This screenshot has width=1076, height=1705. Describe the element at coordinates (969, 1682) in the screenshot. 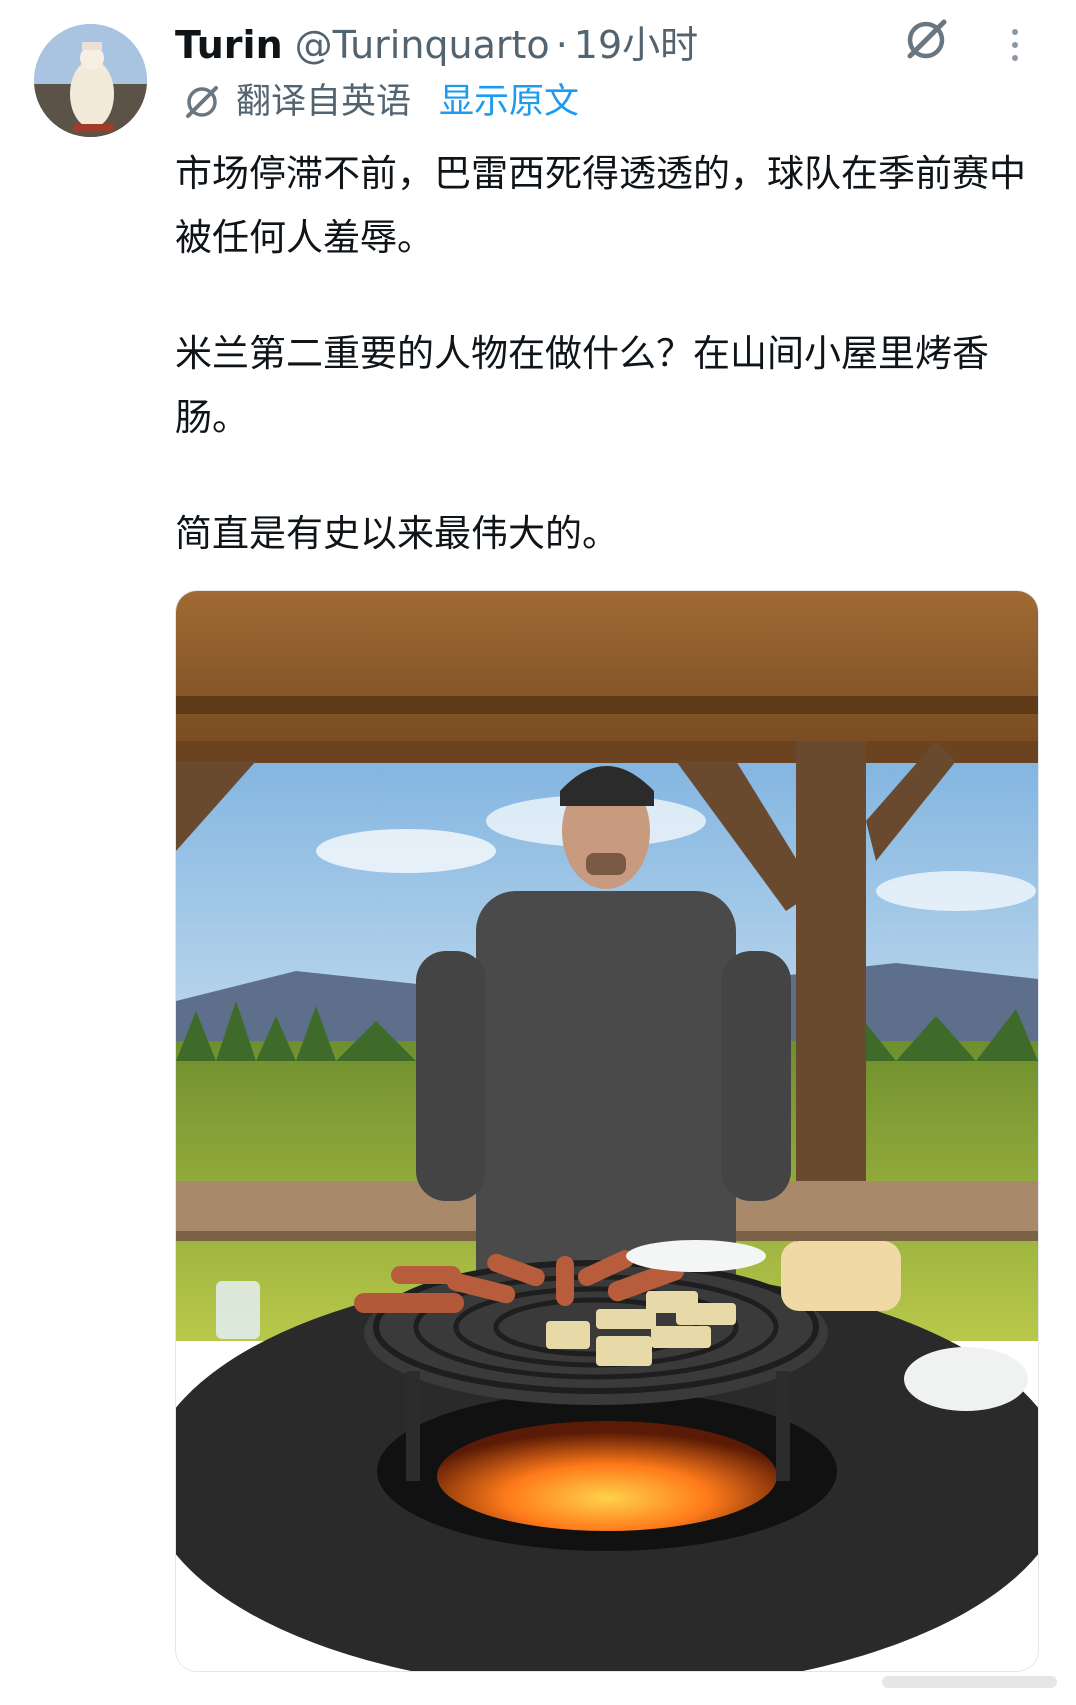

I see `watermark` at that location.